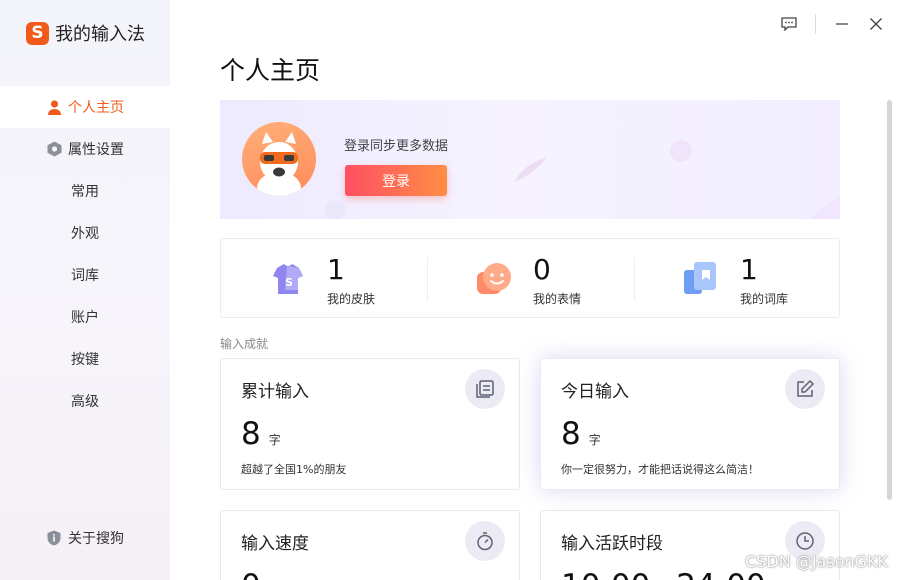 The width and height of the screenshot is (900, 580). I want to click on minimize-button, so click(842, 24).